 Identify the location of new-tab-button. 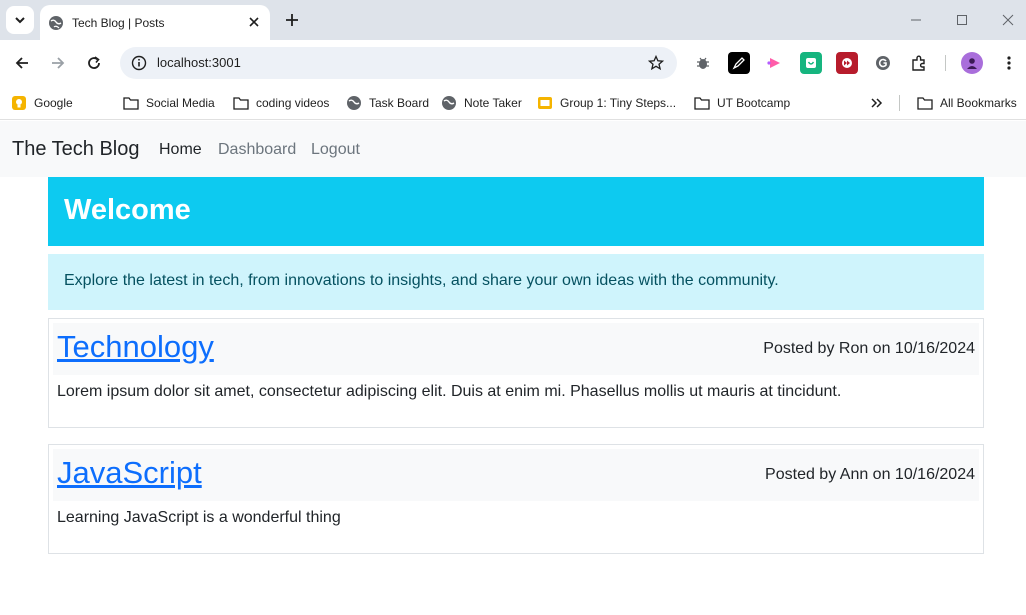
(292, 20).